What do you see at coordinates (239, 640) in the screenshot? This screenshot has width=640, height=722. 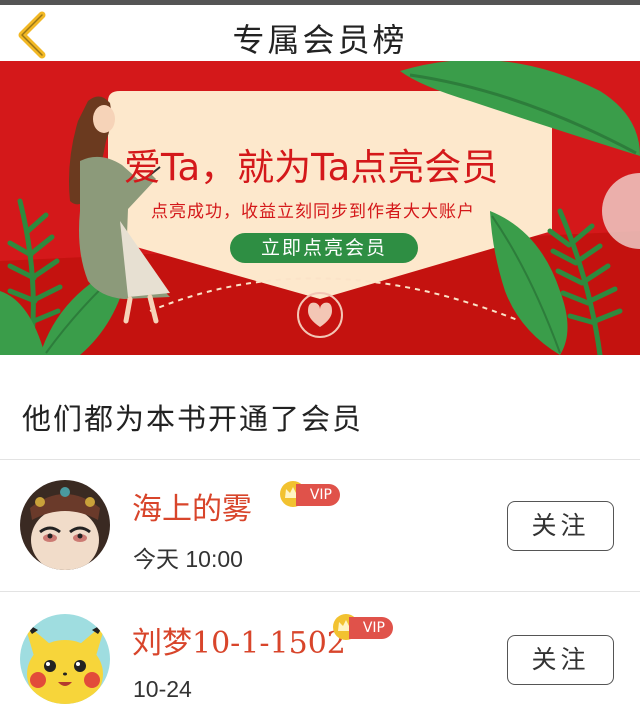 I see `member-name: 刘梦10-1-1502` at bounding box center [239, 640].